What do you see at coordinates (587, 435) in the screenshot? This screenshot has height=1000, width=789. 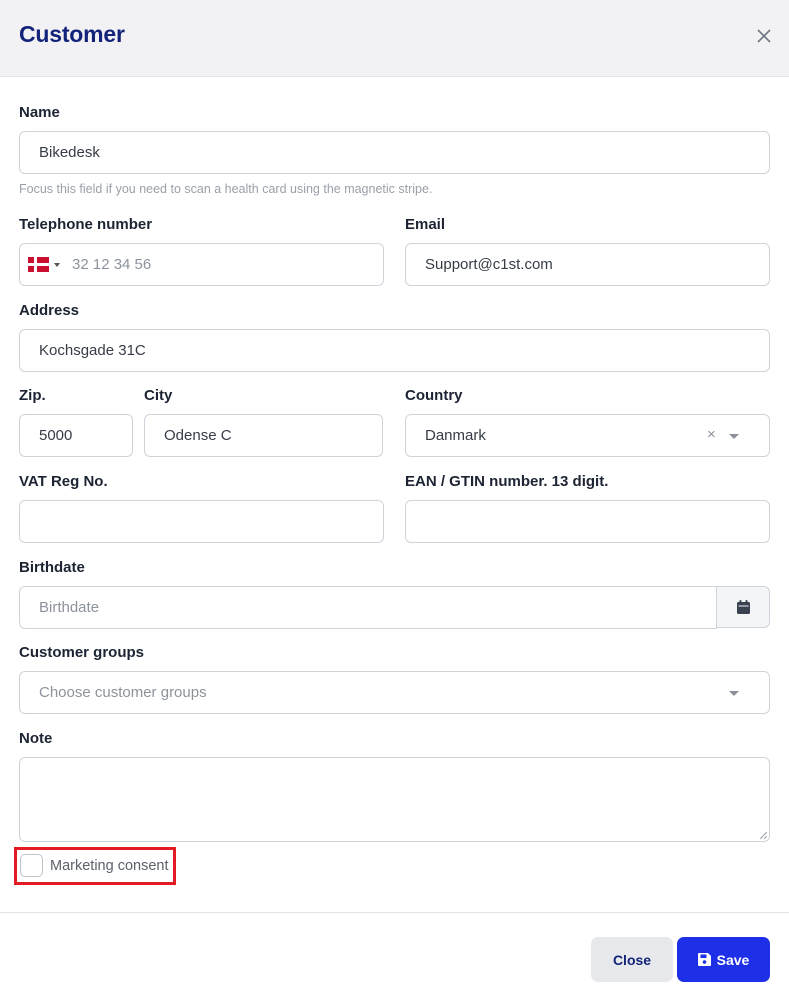 I see `country-select: Danmark ×` at bounding box center [587, 435].